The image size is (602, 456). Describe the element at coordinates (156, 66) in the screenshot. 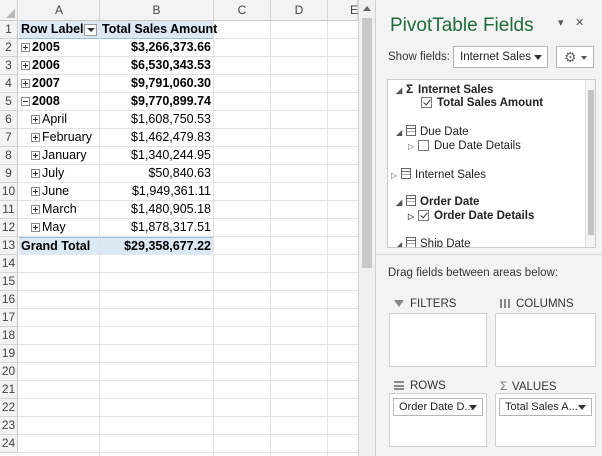

I see `year-value-cell: $6,530,343.53` at that location.